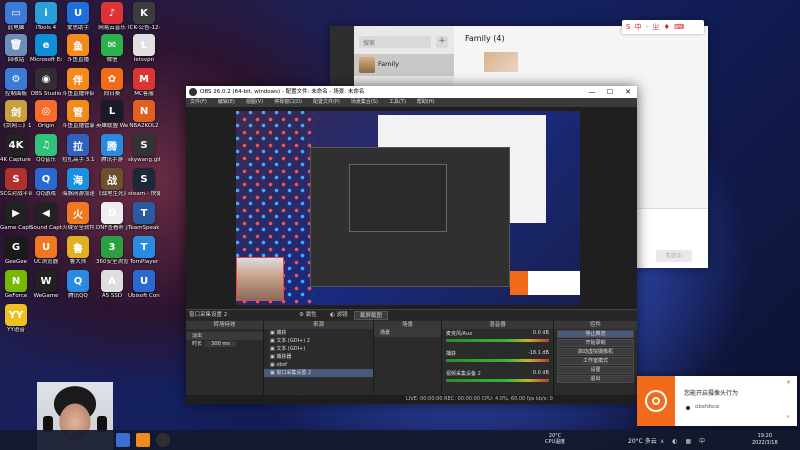 The height and width of the screenshot is (450, 800). I want to click on desktop-icon: A AS SSD, so click(112, 285).